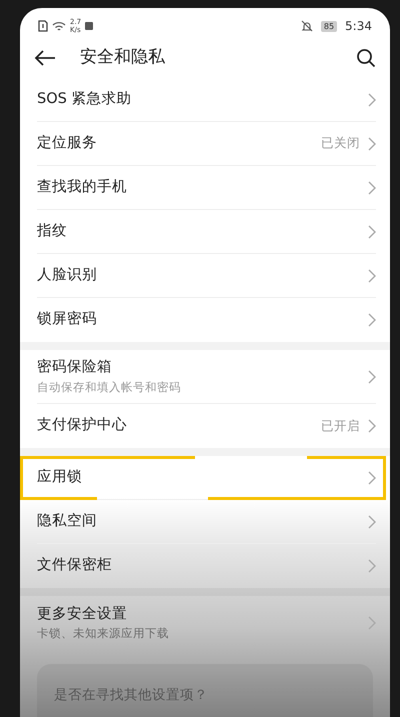  I want to click on row-title: 更多安全设置, so click(82, 614).